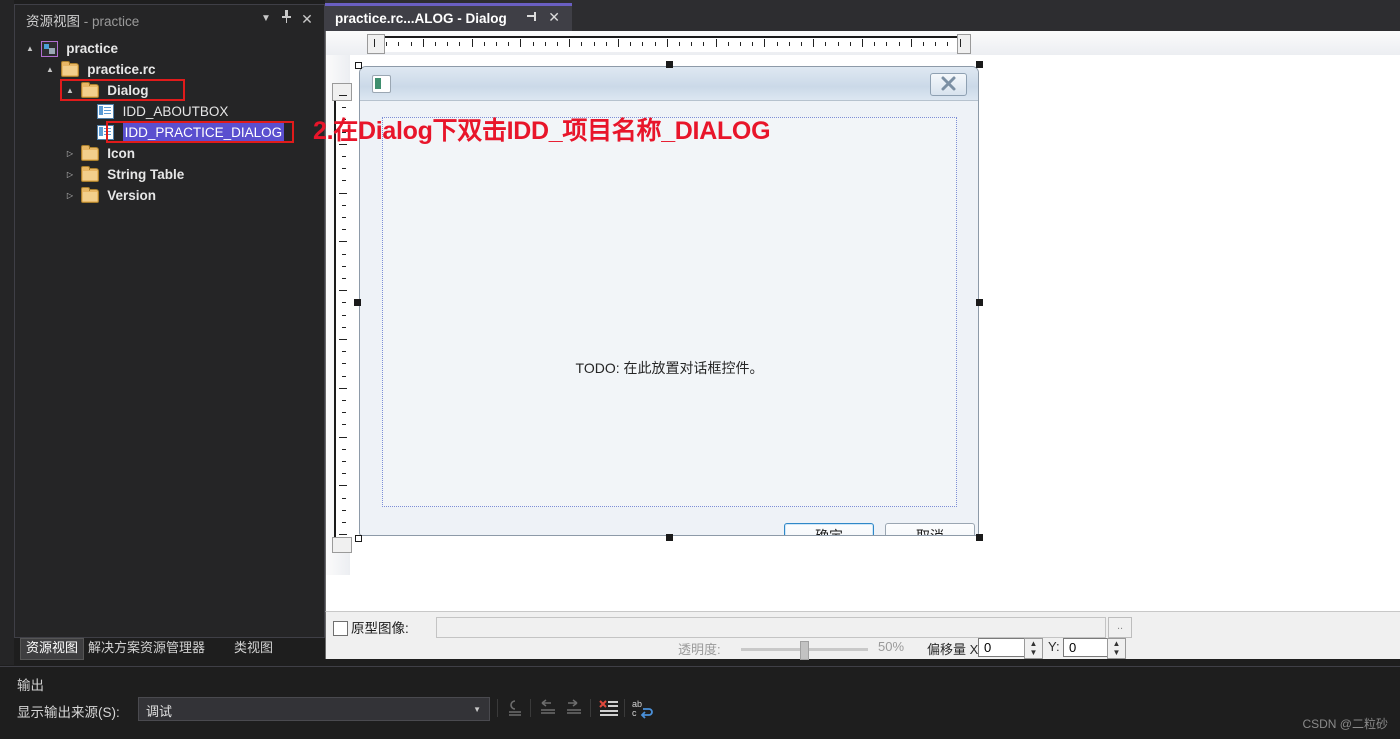  Describe the element at coordinates (314, 709) in the screenshot. I see `output-source-select: 调试 ▼` at that location.